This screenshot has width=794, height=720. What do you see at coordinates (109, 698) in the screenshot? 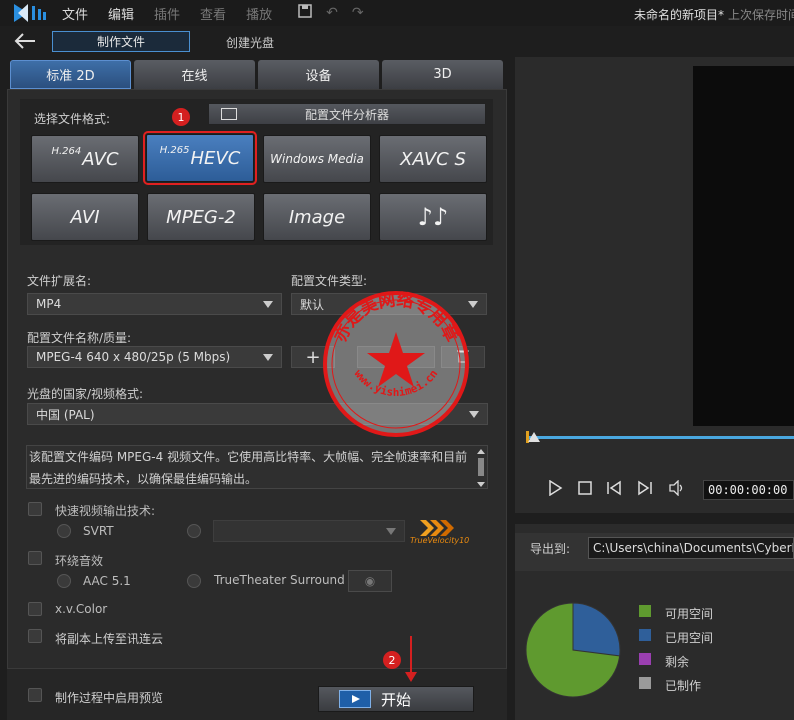
I see `preview-during-label: 制作过程中启用预览` at bounding box center [109, 698].